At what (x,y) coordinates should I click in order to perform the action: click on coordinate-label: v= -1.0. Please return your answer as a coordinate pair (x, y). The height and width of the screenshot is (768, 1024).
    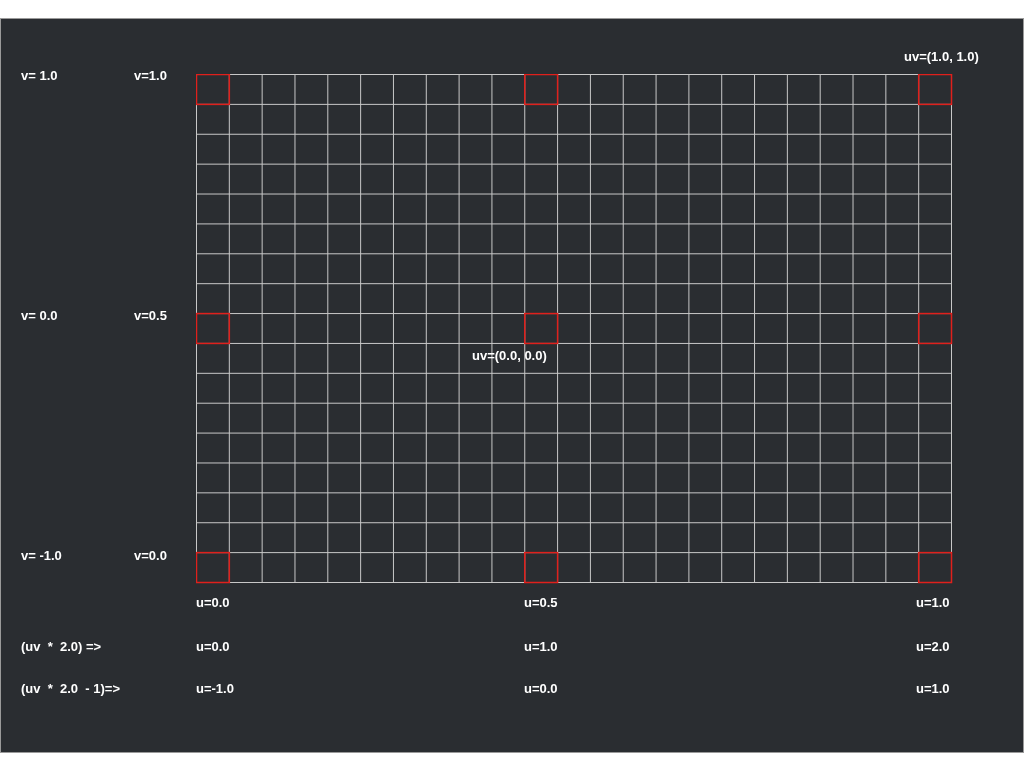
    Looking at the image, I should click on (41, 556).